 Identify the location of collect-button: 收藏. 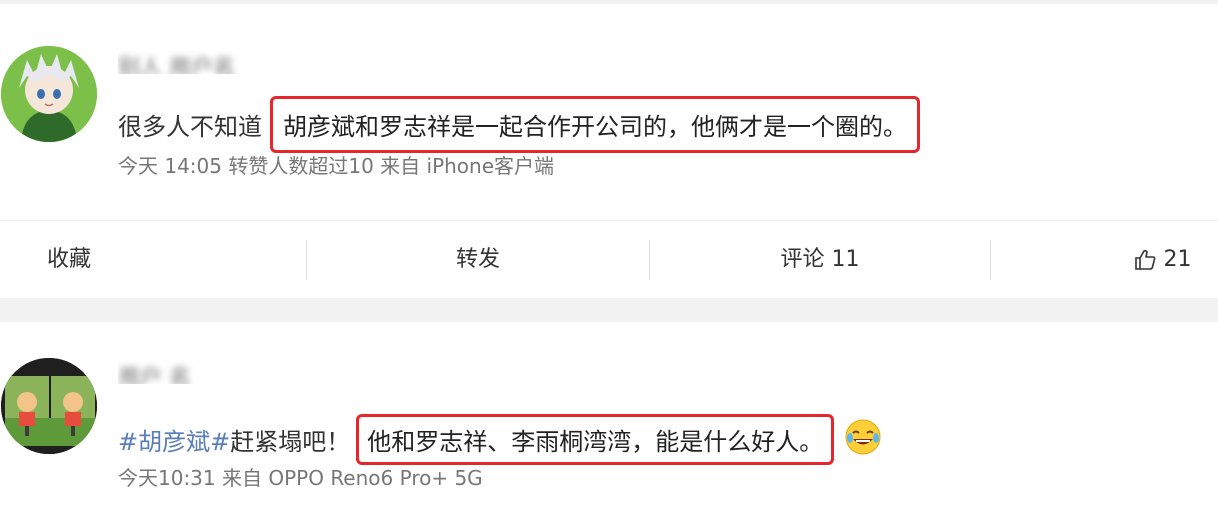
(153, 260).